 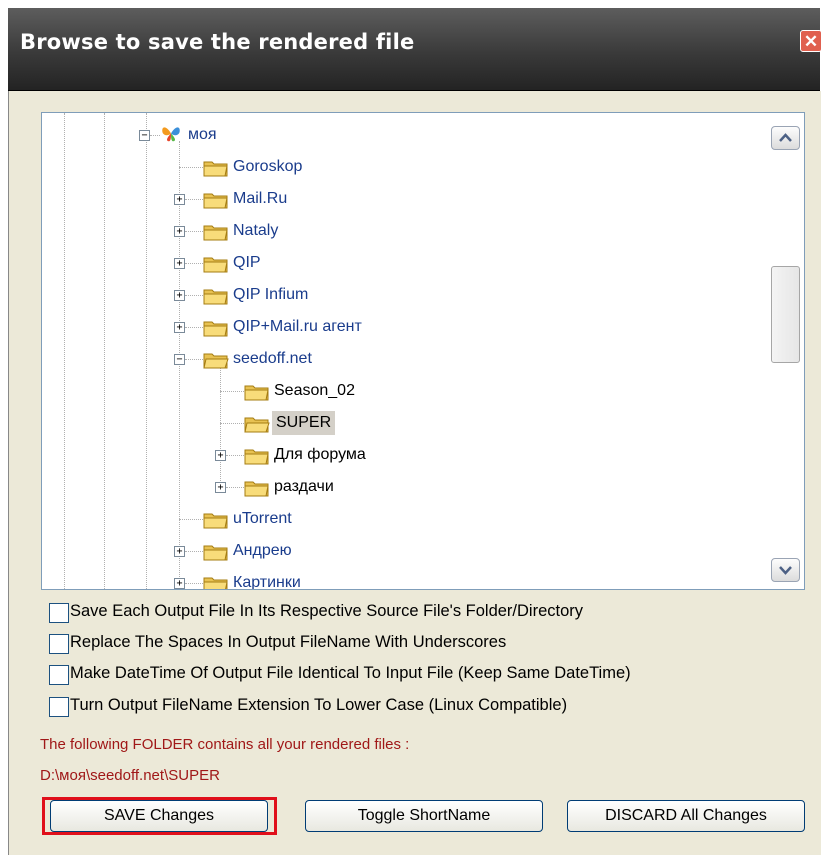 I want to click on tree-node-season-02: Season_02, so click(x=392, y=391).